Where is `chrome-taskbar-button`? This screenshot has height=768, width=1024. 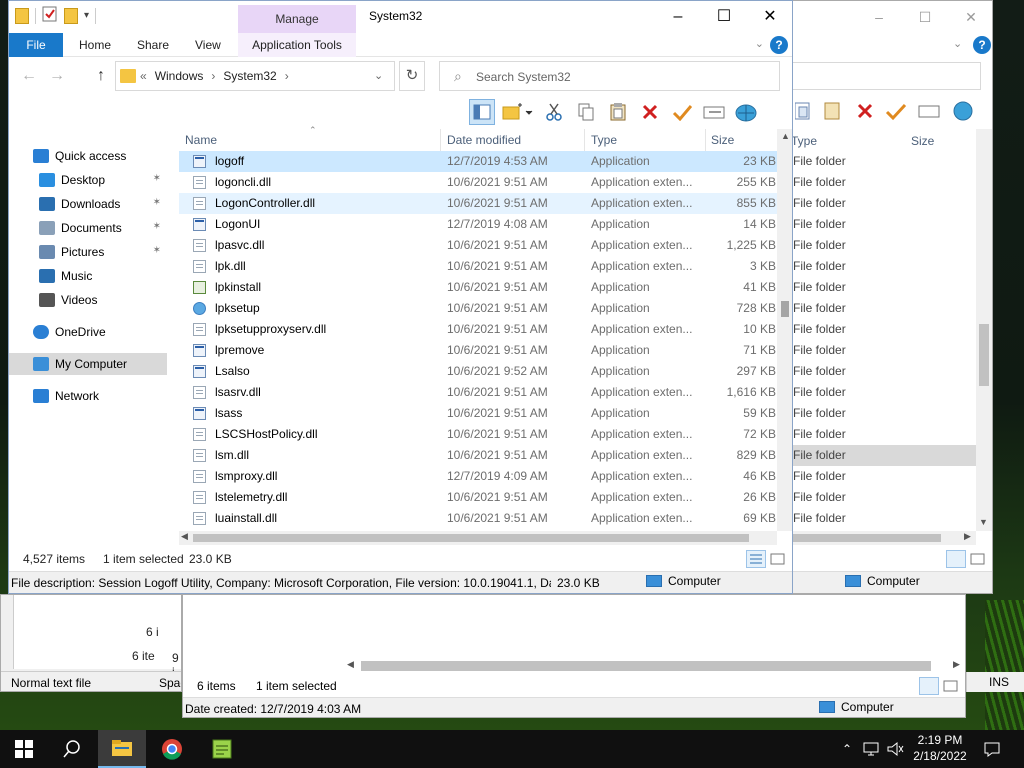
chrome-taskbar-button is located at coordinates (172, 749).